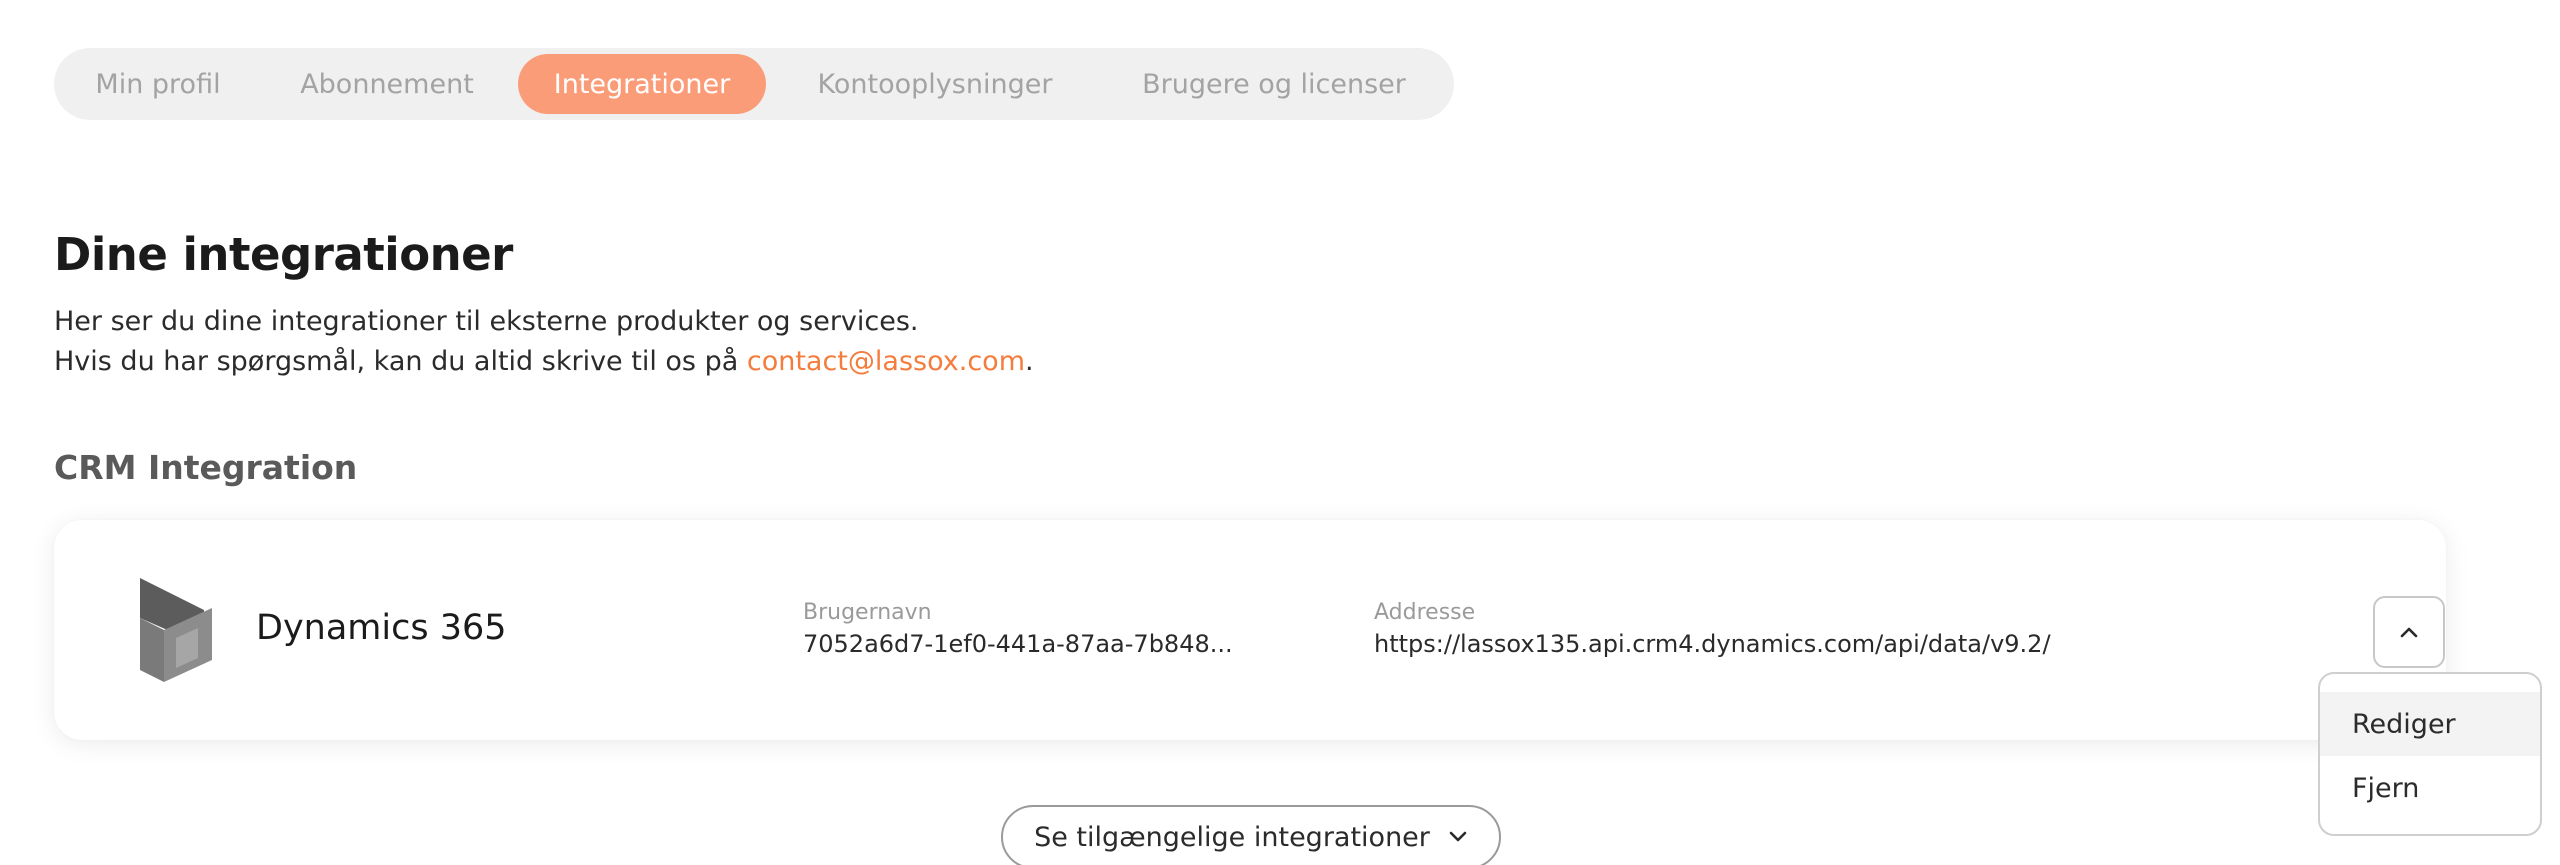  What do you see at coordinates (1232, 837) in the screenshot?
I see `available-button-label: Se tilgængelige integrationer` at bounding box center [1232, 837].